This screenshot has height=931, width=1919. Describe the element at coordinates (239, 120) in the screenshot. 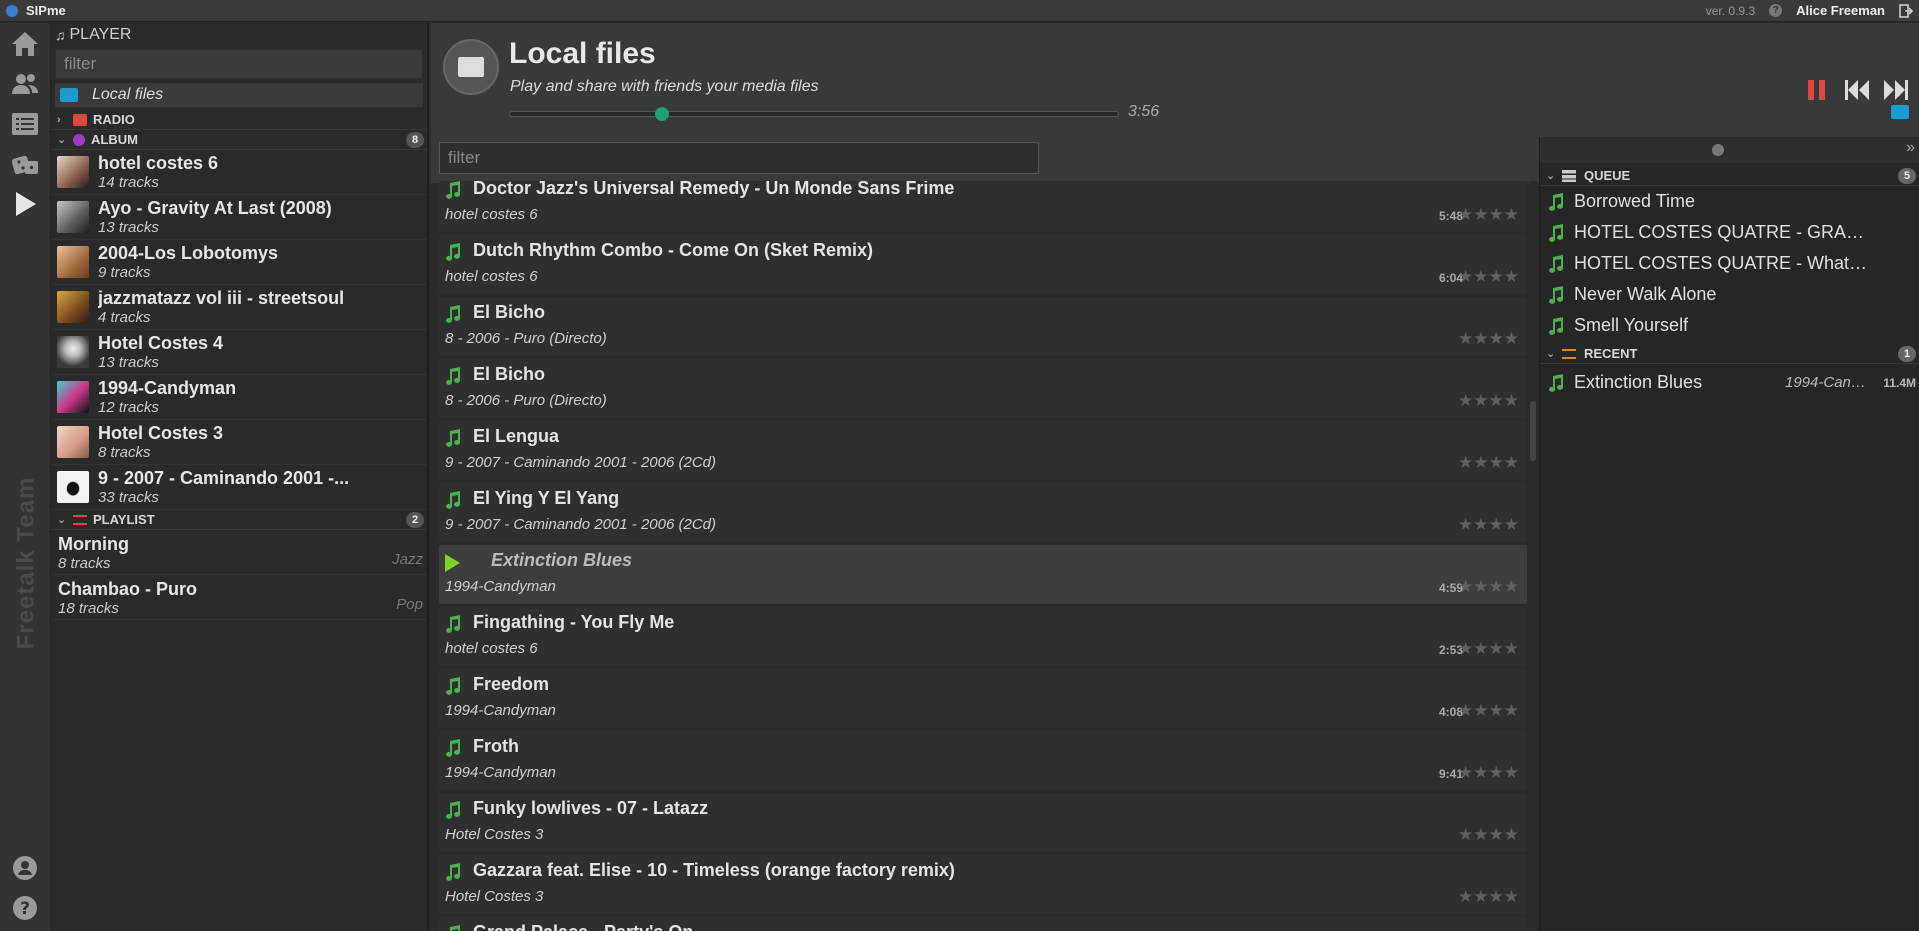

I see `group-radio: › RADIO` at that location.